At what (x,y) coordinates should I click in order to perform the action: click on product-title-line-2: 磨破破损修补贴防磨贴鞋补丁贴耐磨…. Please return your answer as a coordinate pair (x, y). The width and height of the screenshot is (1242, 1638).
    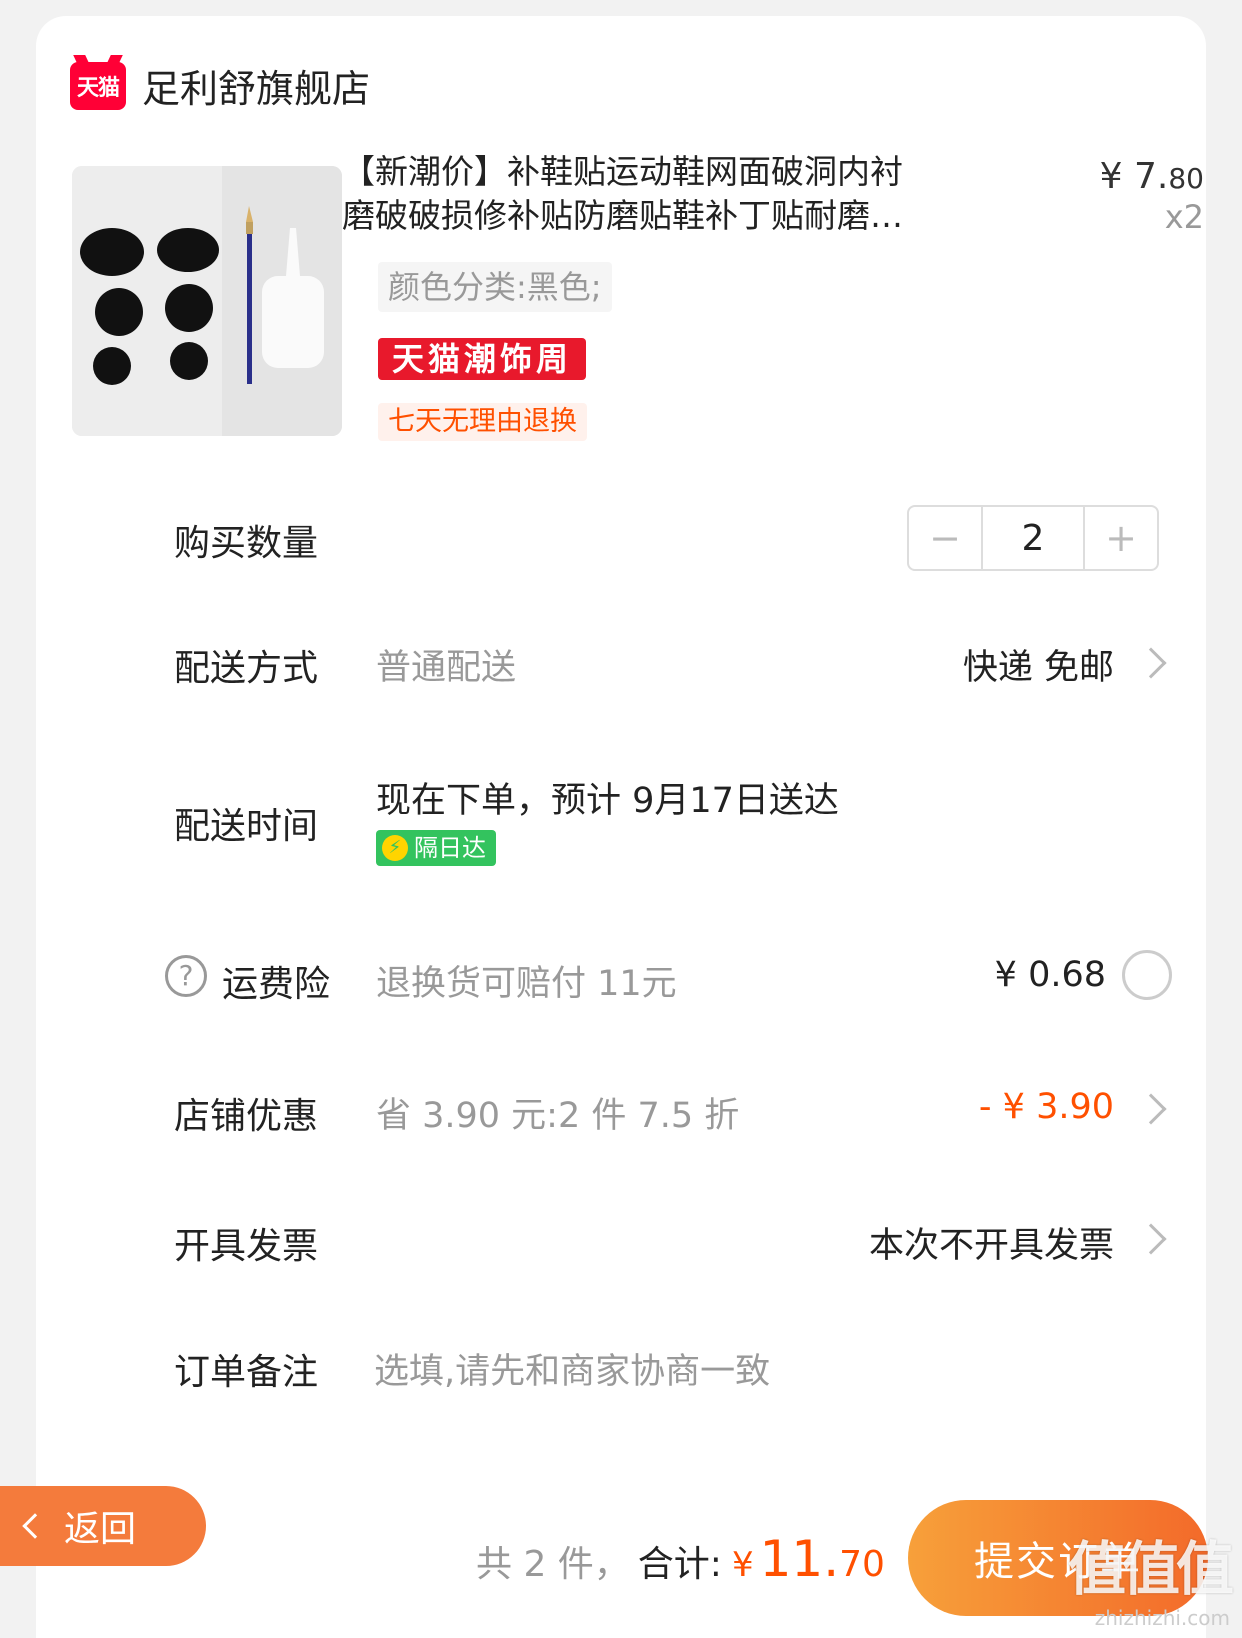
    Looking at the image, I should click on (622, 215).